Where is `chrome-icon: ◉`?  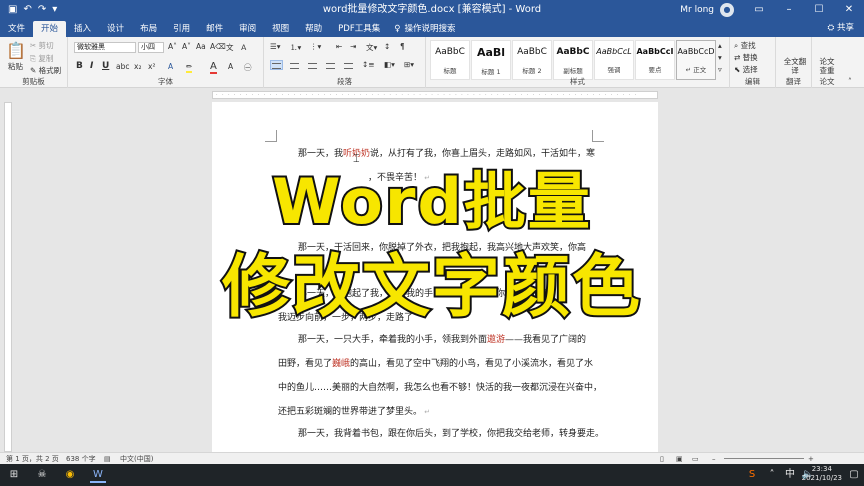
chrome-icon: ◉ is located at coordinates (70, 475).